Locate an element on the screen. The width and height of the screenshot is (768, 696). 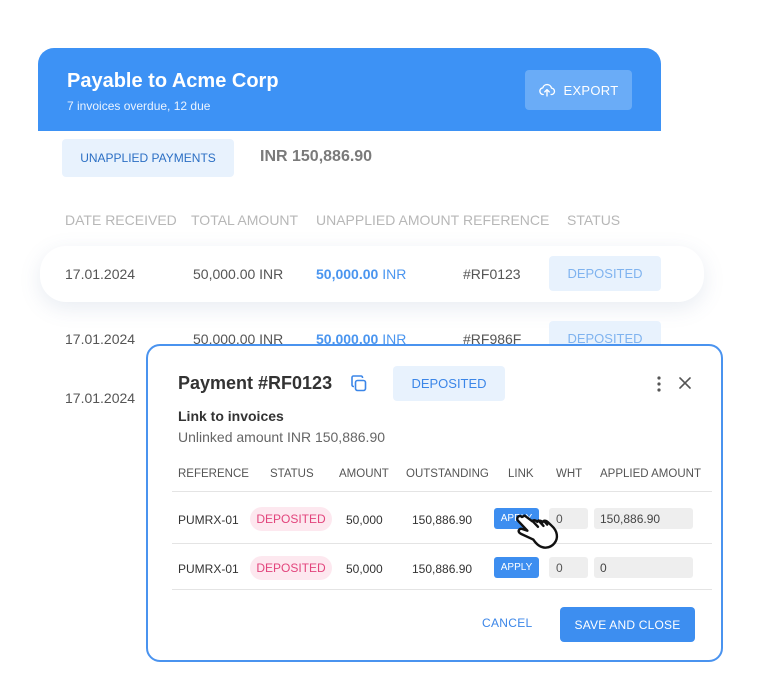
total-unapplied-amount: INR 150,886.90 is located at coordinates (316, 156).